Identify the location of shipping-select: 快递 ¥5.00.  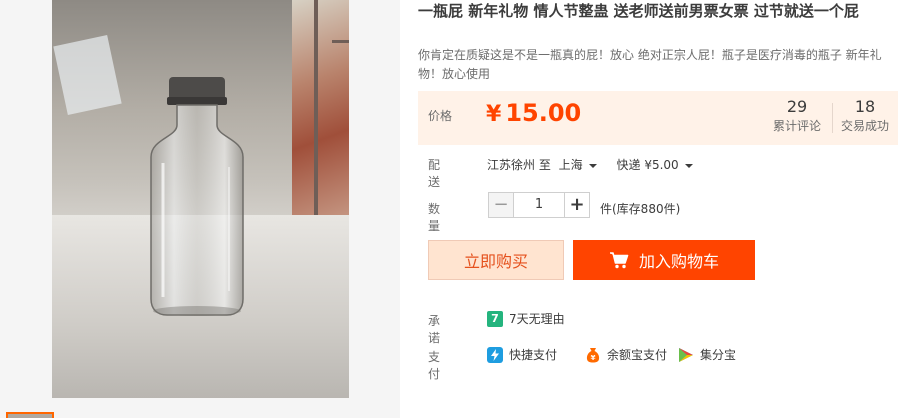
(655, 165).